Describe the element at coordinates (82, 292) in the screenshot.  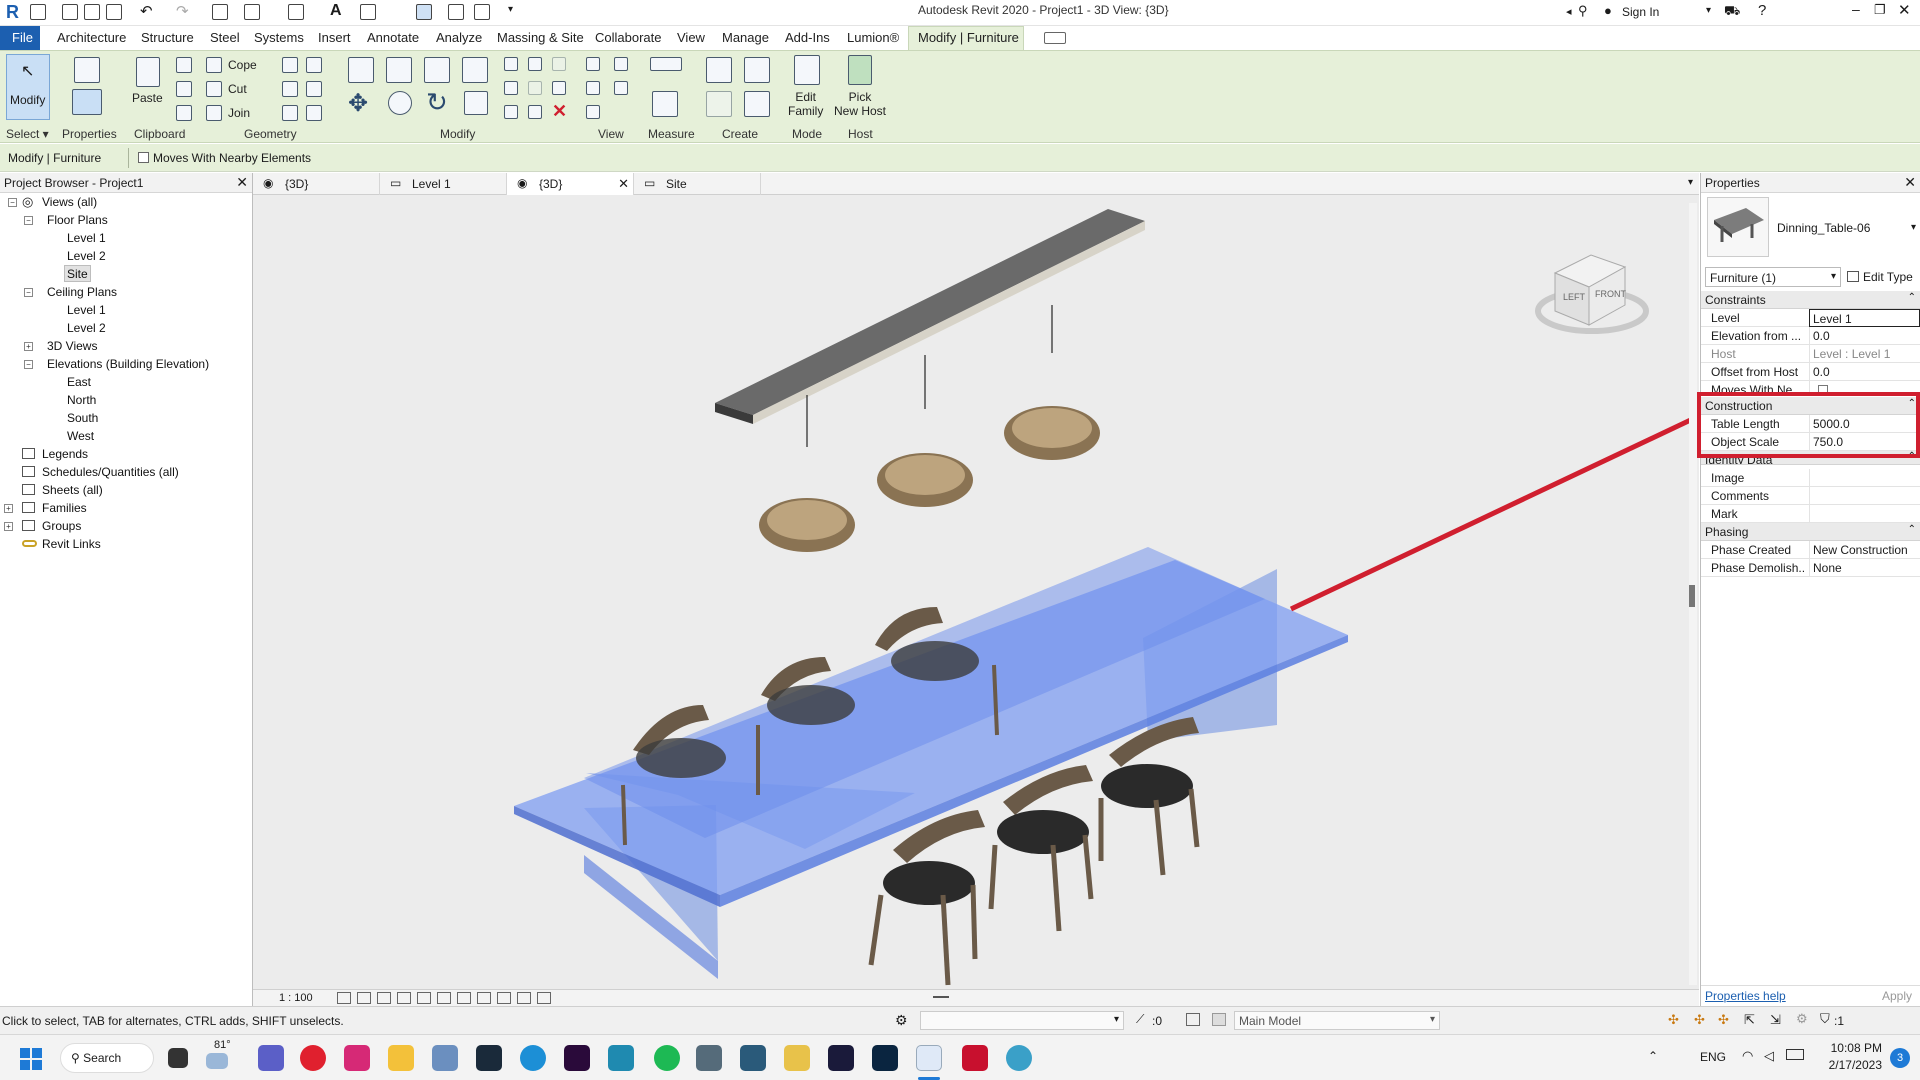
I see `browser-item-ceiling-plans: Ceiling Plans` at that location.